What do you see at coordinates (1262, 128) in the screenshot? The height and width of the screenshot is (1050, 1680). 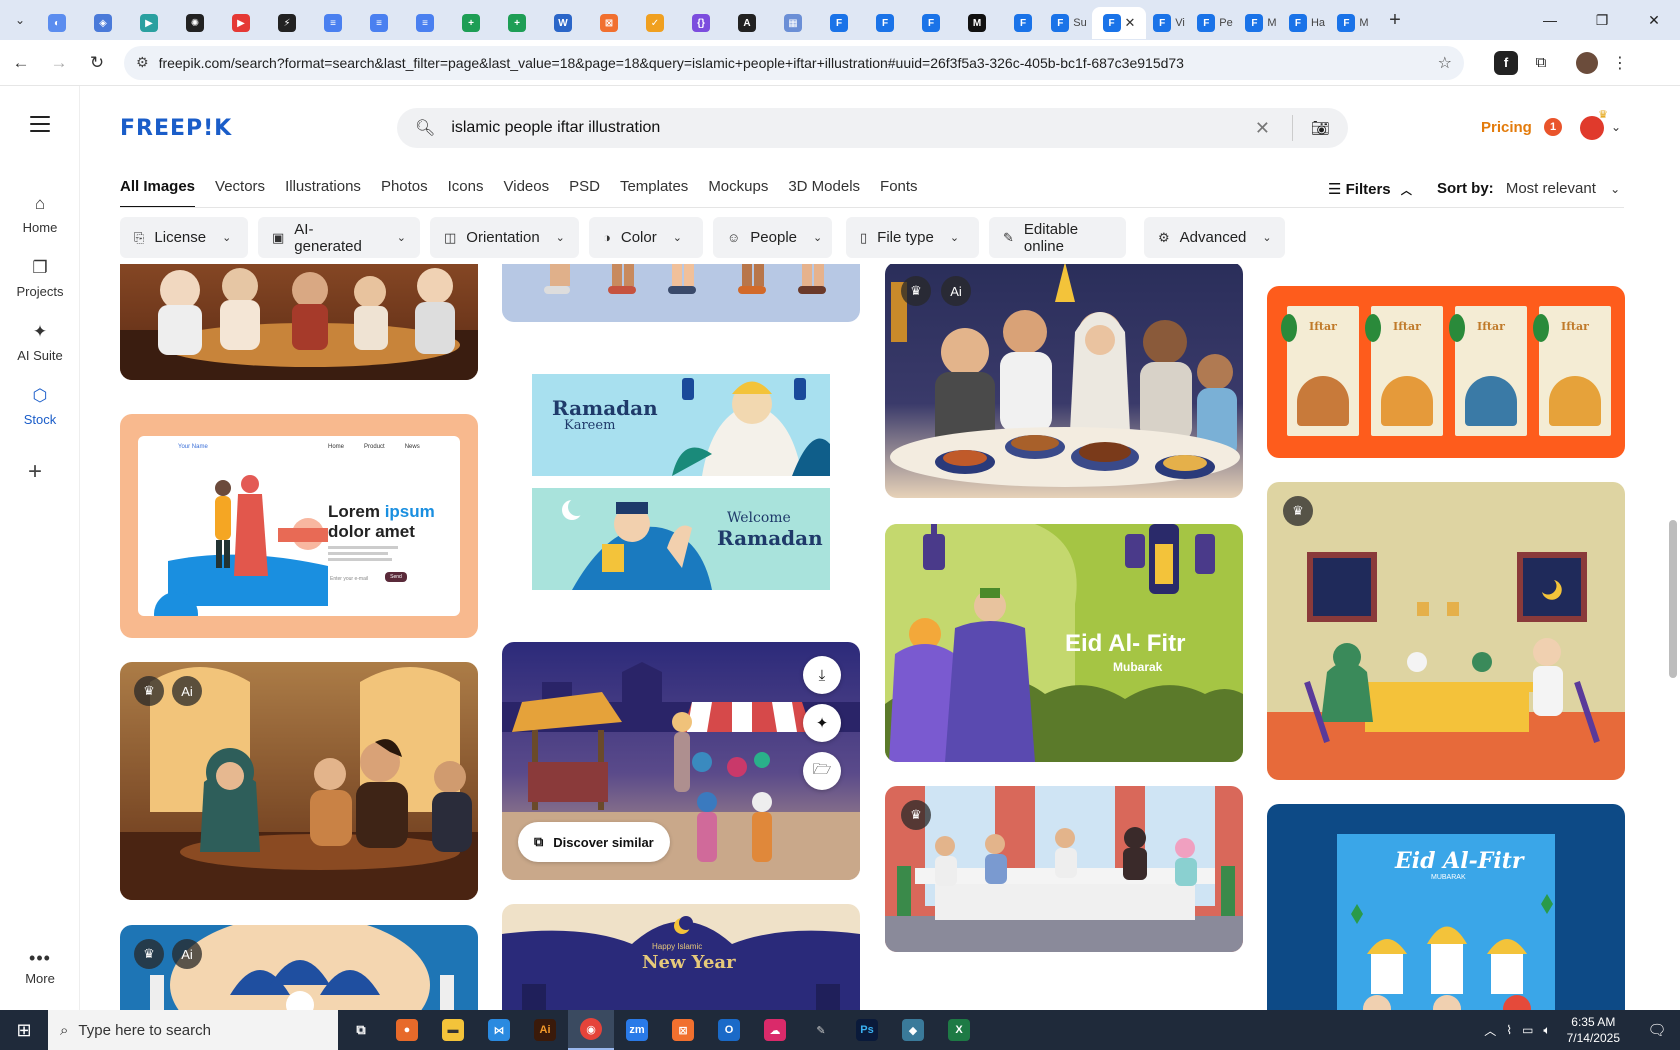 I see `clear-search-icon: ✕` at bounding box center [1262, 128].